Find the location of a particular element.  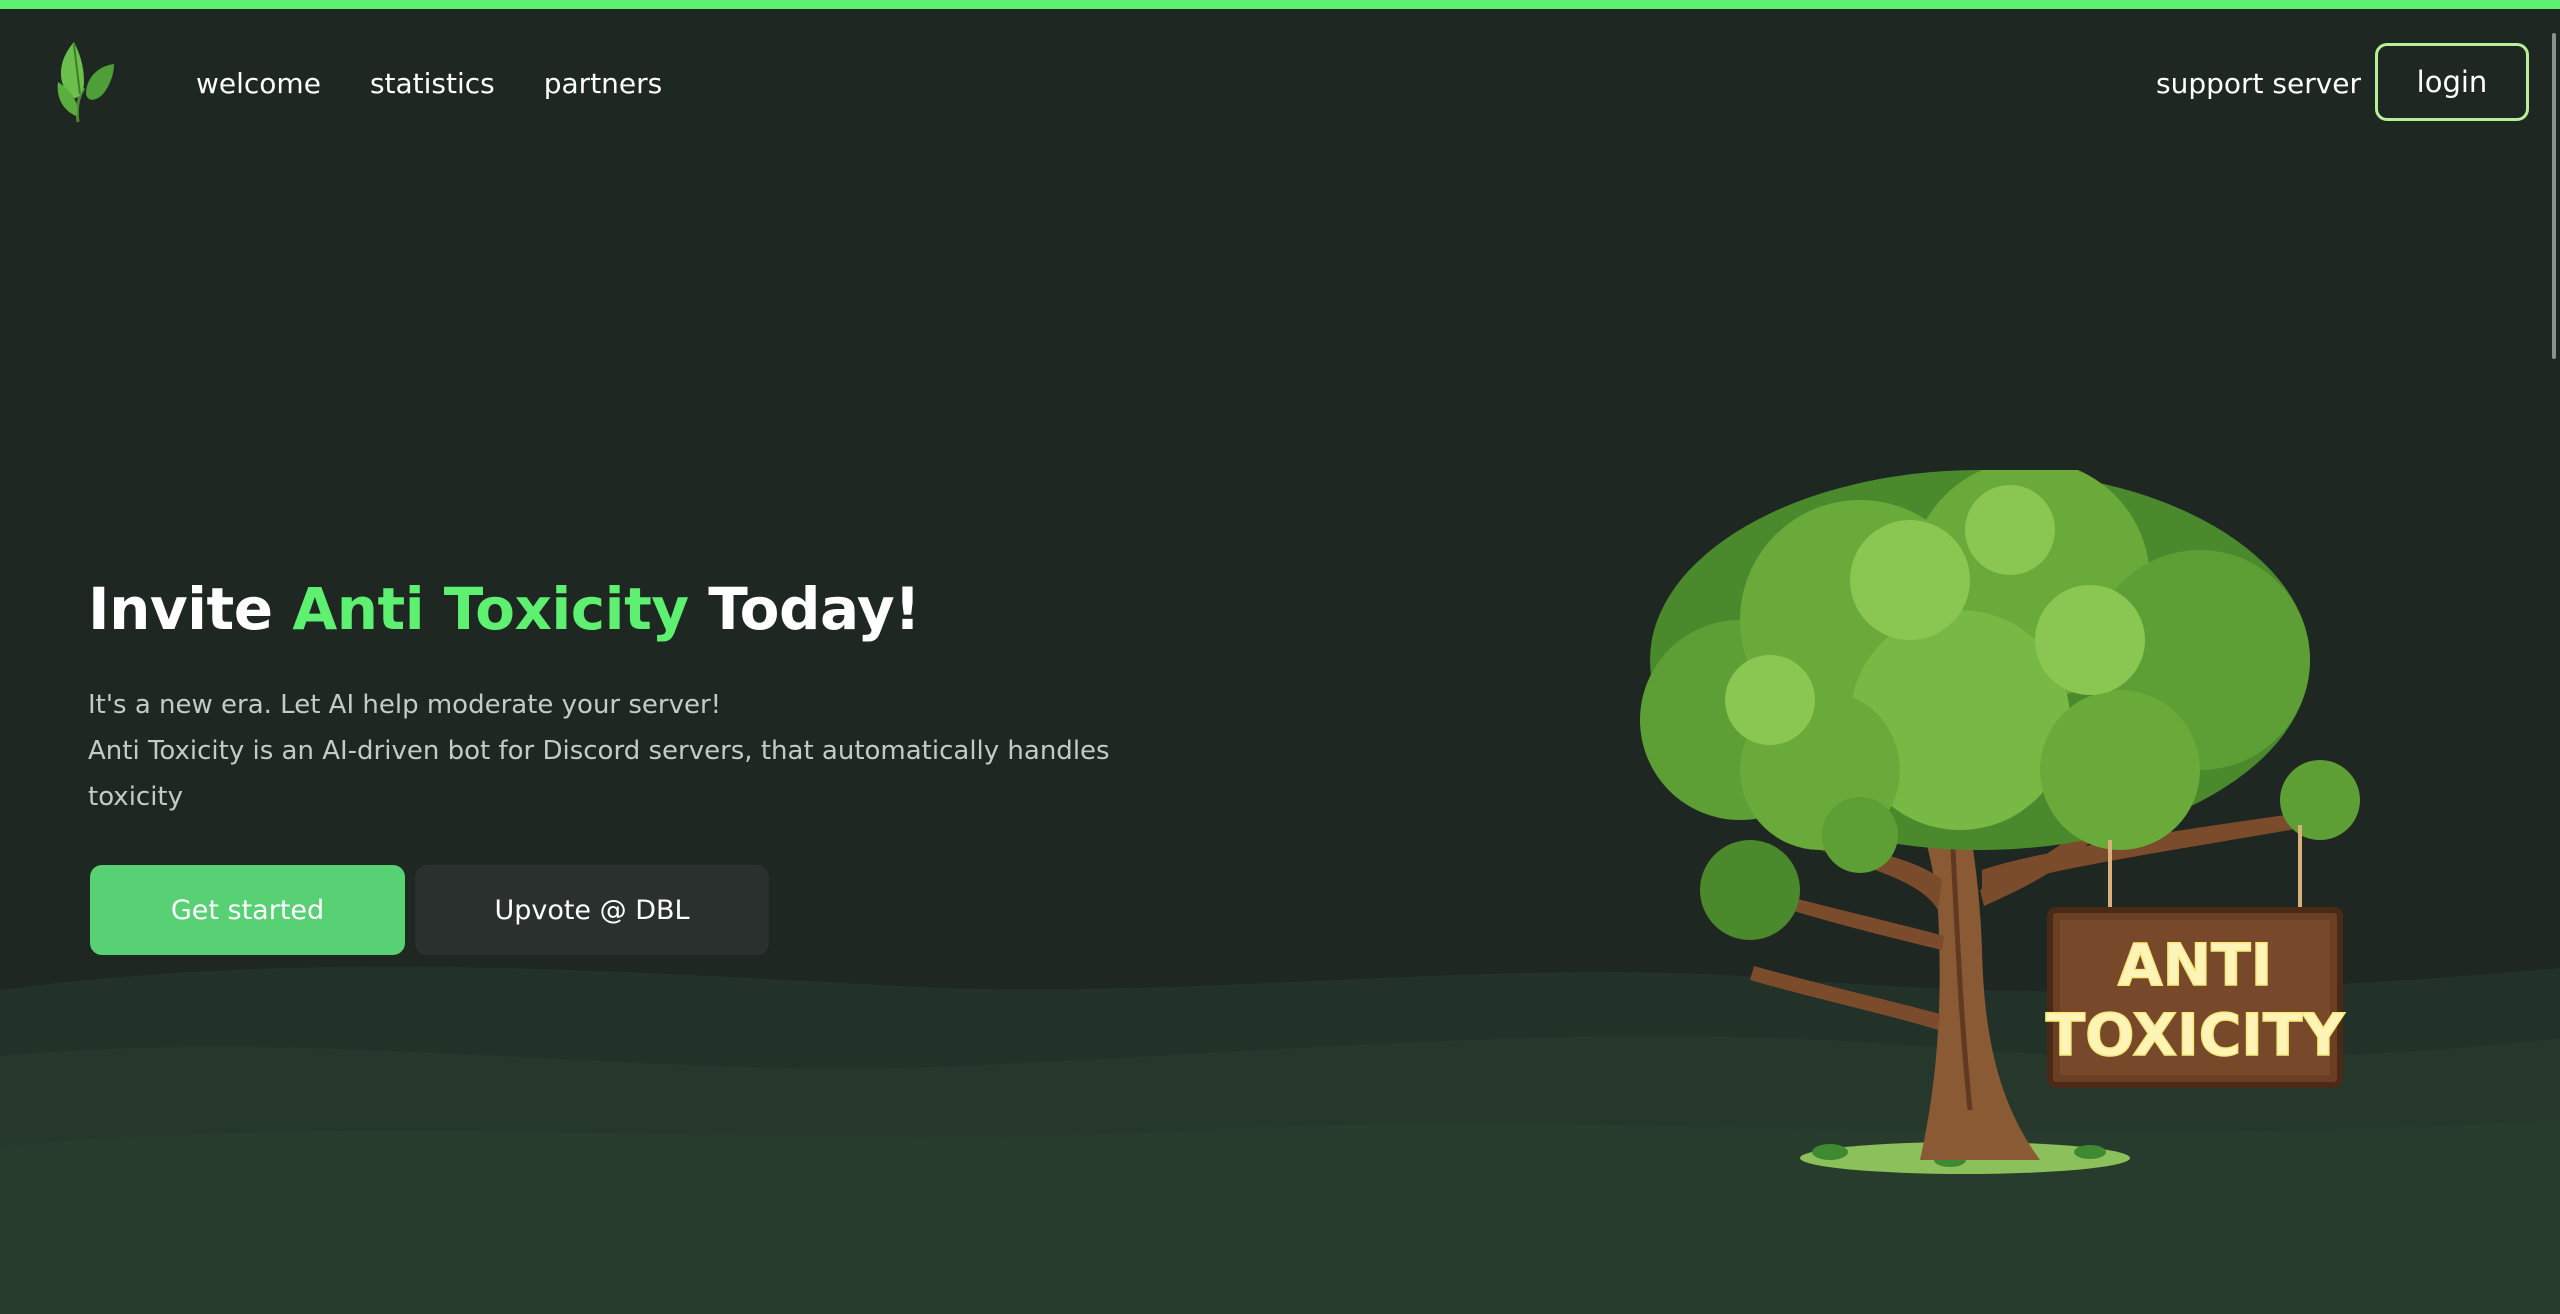

nav-partners: partners is located at coordinates (603, 84).